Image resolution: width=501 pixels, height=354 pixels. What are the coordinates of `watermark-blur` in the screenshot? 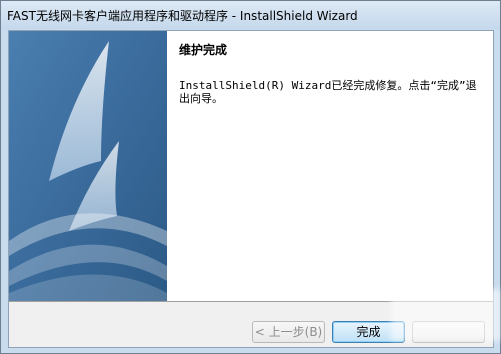 It's located at (446, 315).